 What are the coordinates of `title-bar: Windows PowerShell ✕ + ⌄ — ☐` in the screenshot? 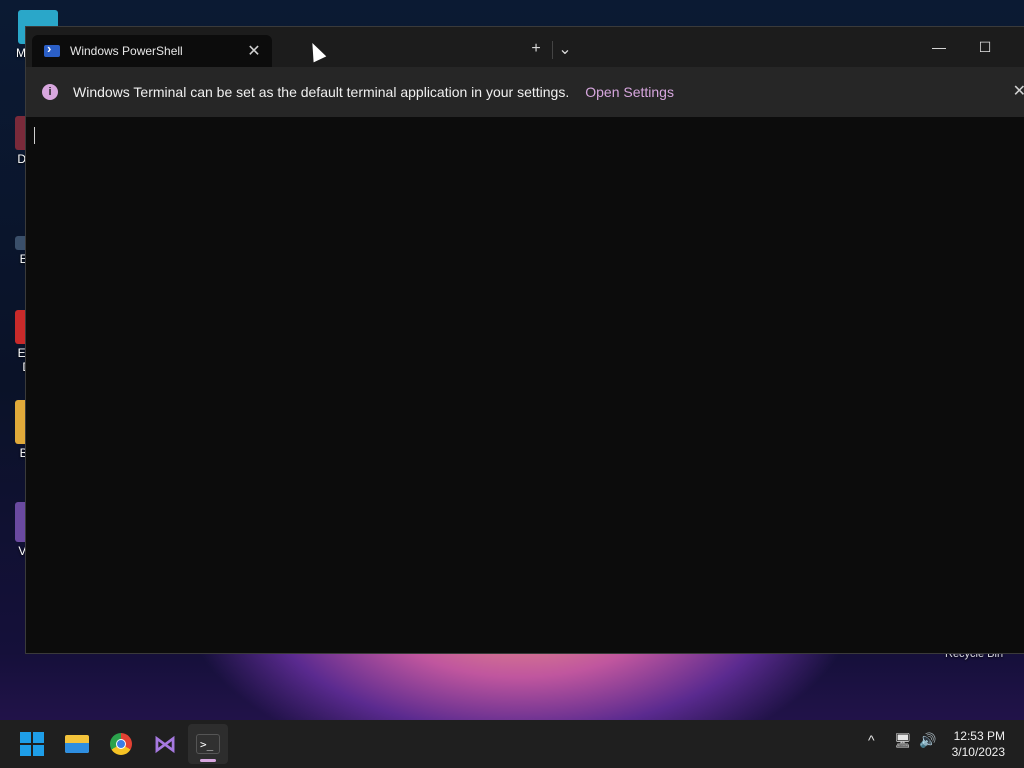 It's located at (525, 47).